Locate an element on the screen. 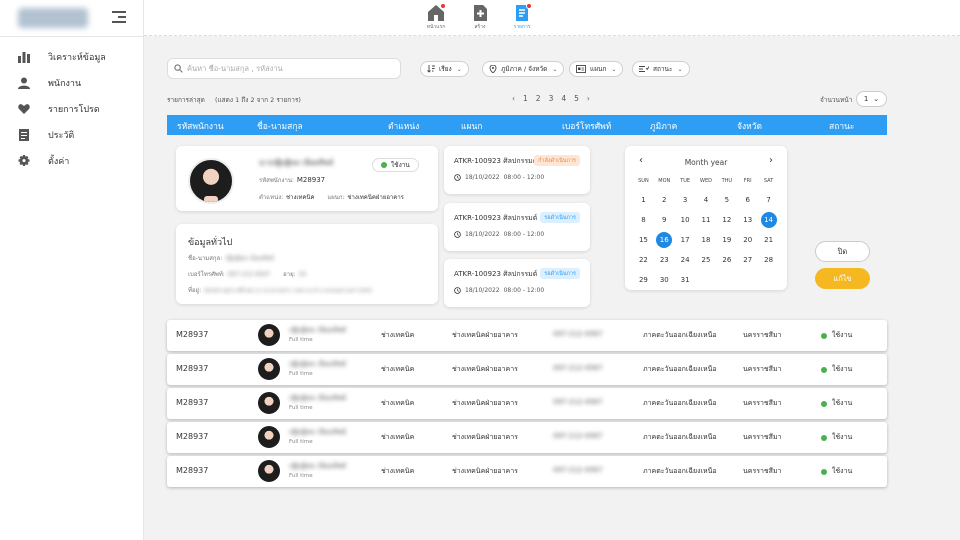 This screenshot has width=960, height=540. hamburger-menu-icon is located at coordinates (119, 17).